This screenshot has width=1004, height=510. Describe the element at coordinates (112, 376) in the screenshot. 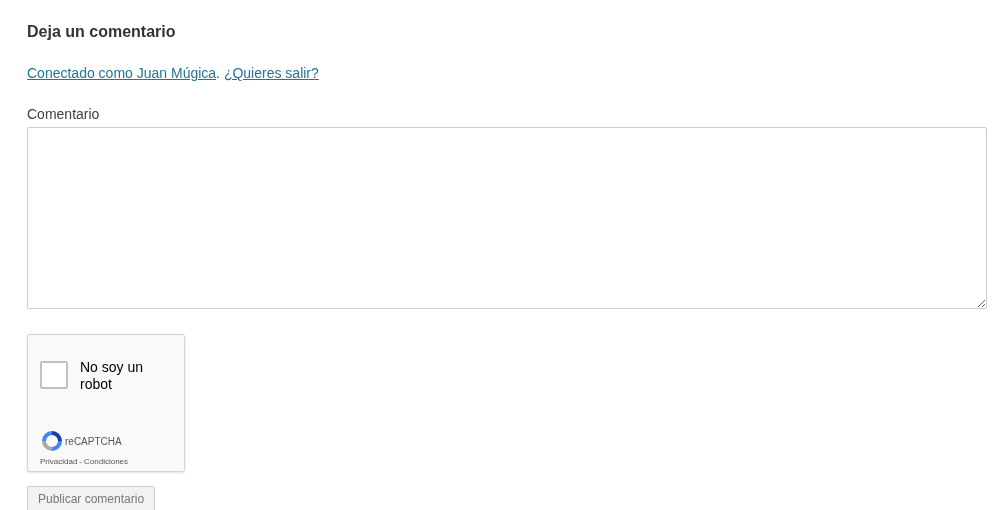

I see `captcha-label: No soy un robot` at that location.